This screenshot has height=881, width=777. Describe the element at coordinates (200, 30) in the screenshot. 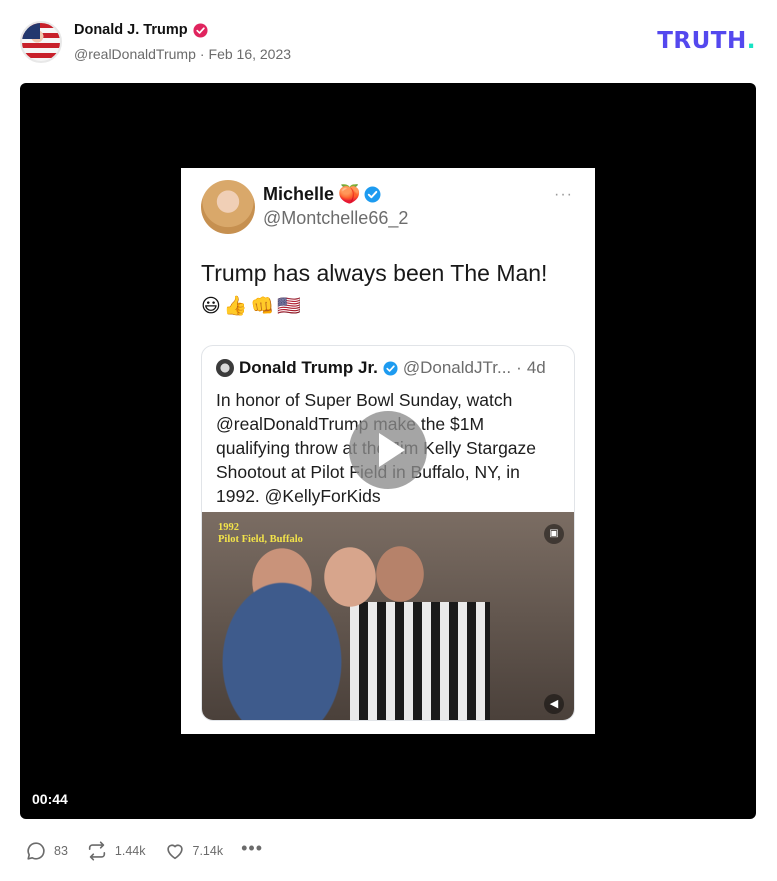

I see `verified-badge-icon` at that location.